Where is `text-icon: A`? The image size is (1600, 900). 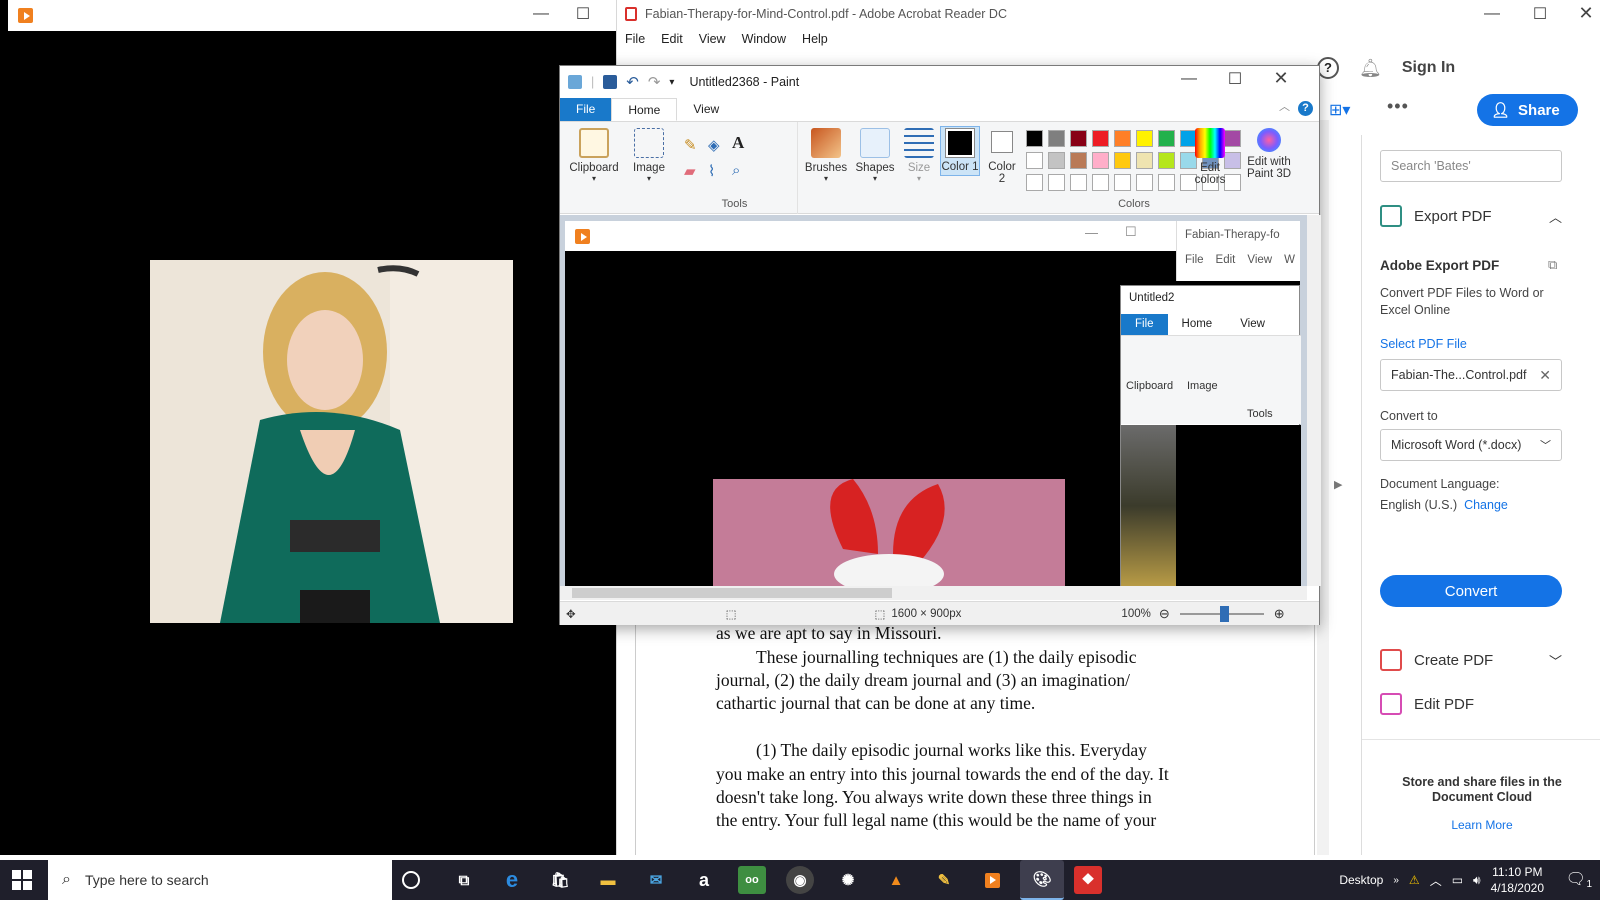
text-icon: A is located at coordinates (738, 143).